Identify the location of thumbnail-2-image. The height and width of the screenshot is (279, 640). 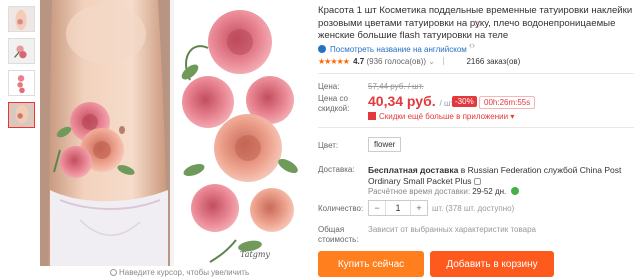
(21, 51).